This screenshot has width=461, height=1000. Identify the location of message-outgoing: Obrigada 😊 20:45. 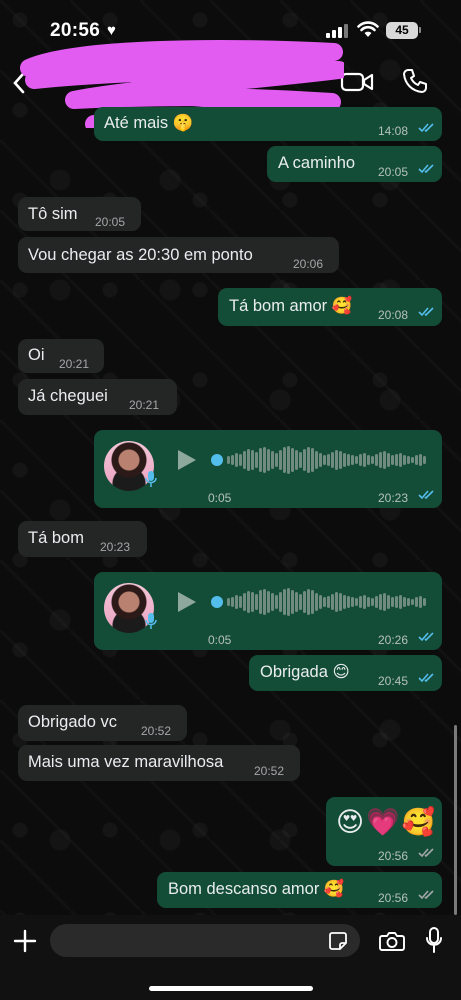
(345, 673).